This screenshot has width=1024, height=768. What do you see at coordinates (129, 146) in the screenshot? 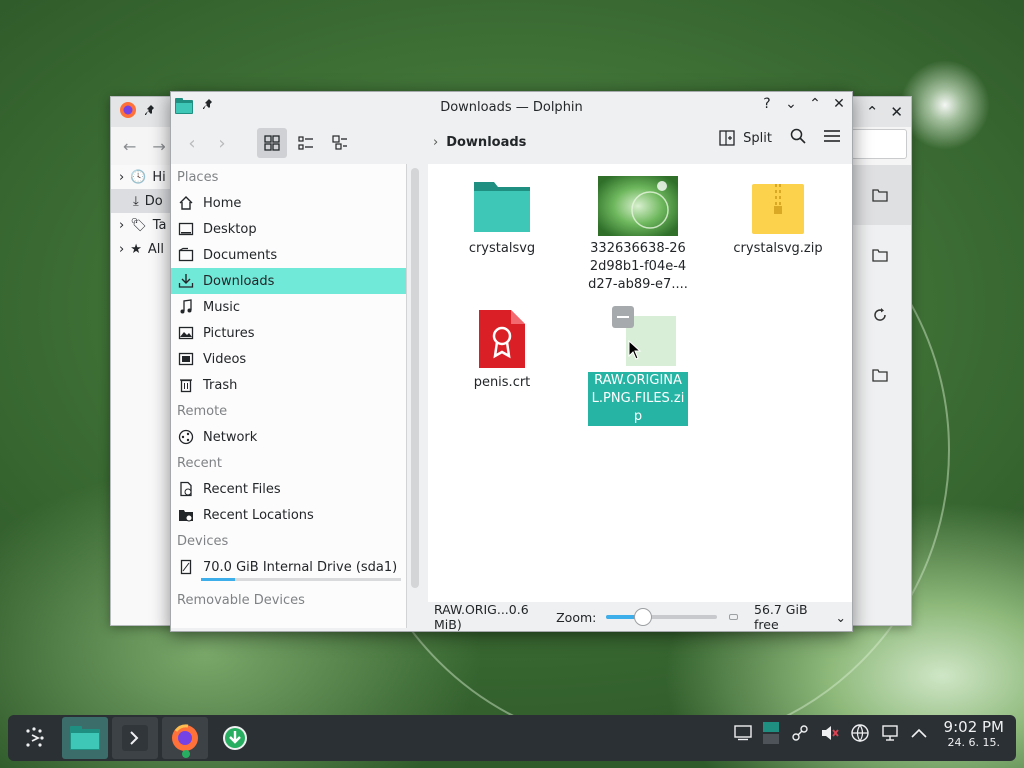
I see `back-arrow-icon: ←` at bounding box center [129, 146].